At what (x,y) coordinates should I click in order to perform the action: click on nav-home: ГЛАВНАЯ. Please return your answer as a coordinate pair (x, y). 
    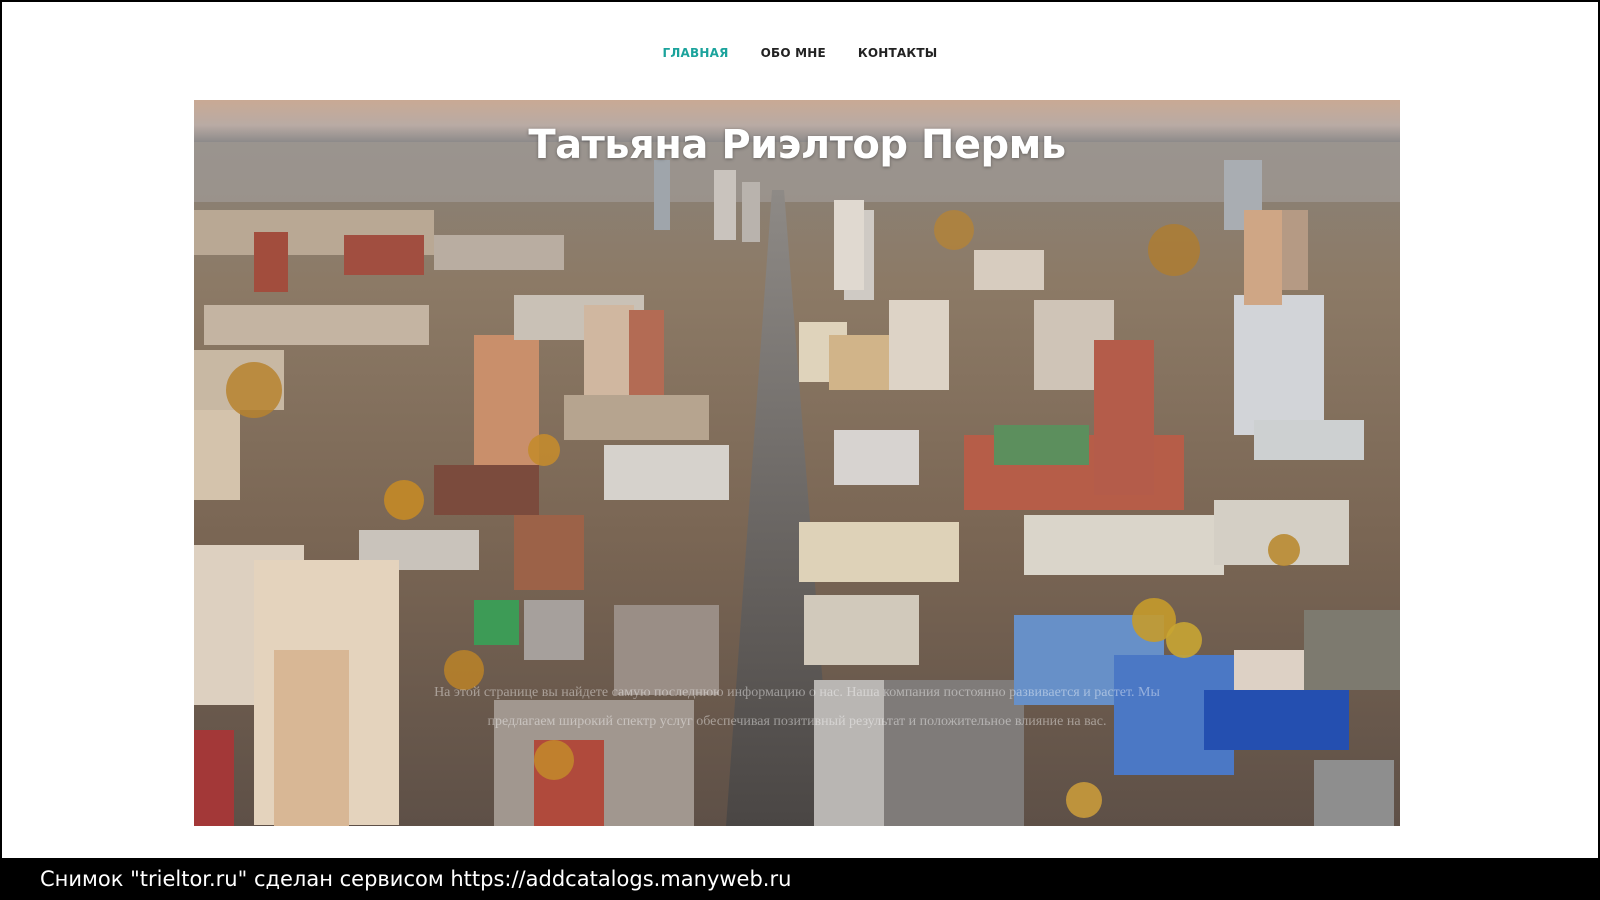
    Looking at the image, I should click on (696, 53).